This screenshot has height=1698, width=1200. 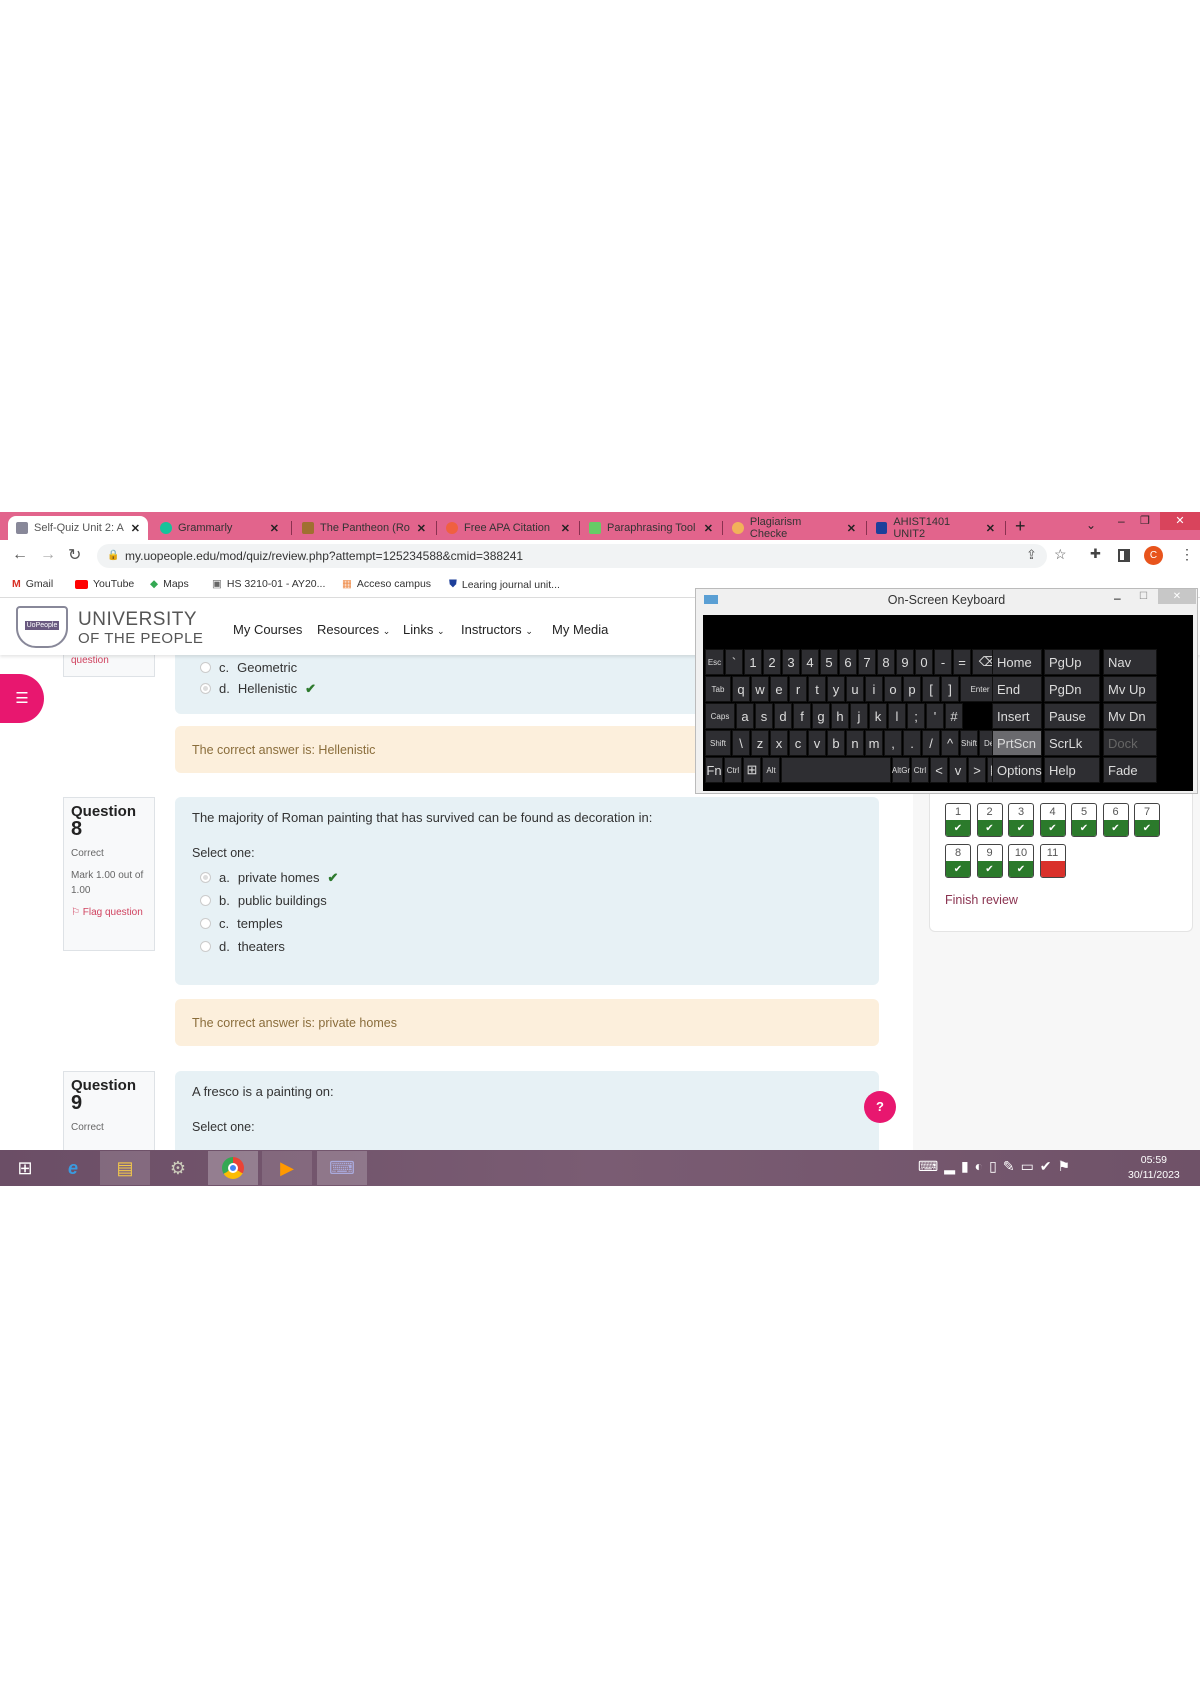 I want to click on osk-key: ., so click(x=912, y=743).